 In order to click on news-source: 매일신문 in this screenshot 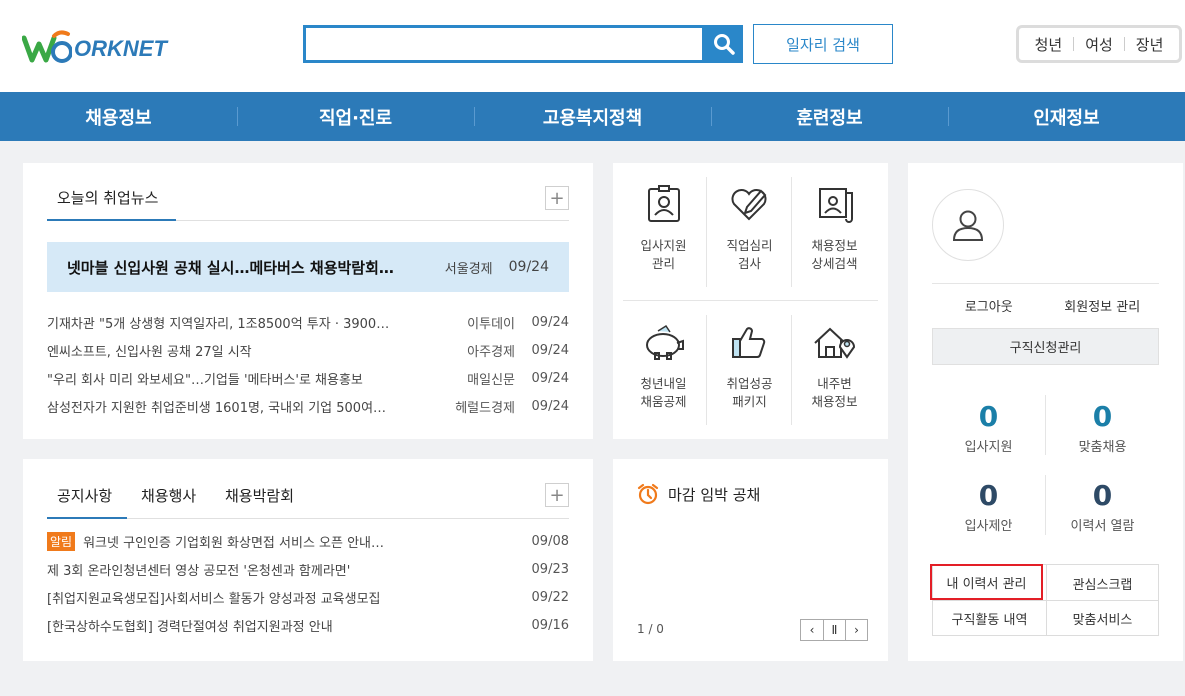, I will do `click(491, 380)`.